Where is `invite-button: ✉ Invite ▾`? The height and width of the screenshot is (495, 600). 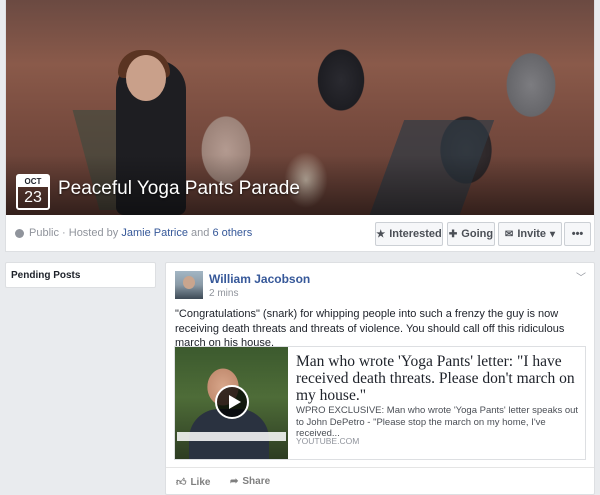
invite-button: ✉ Invite ▾ is located at coordinates (530, 234).